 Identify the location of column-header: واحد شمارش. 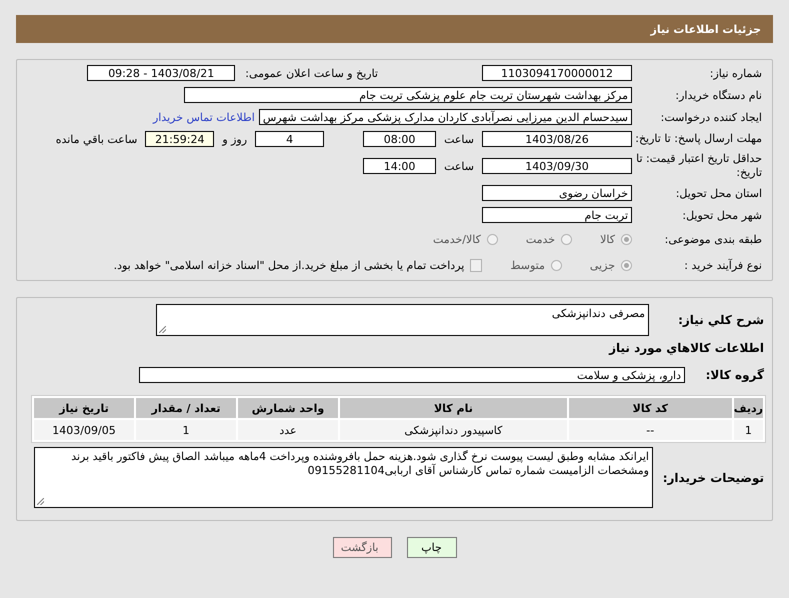
(288, 408).